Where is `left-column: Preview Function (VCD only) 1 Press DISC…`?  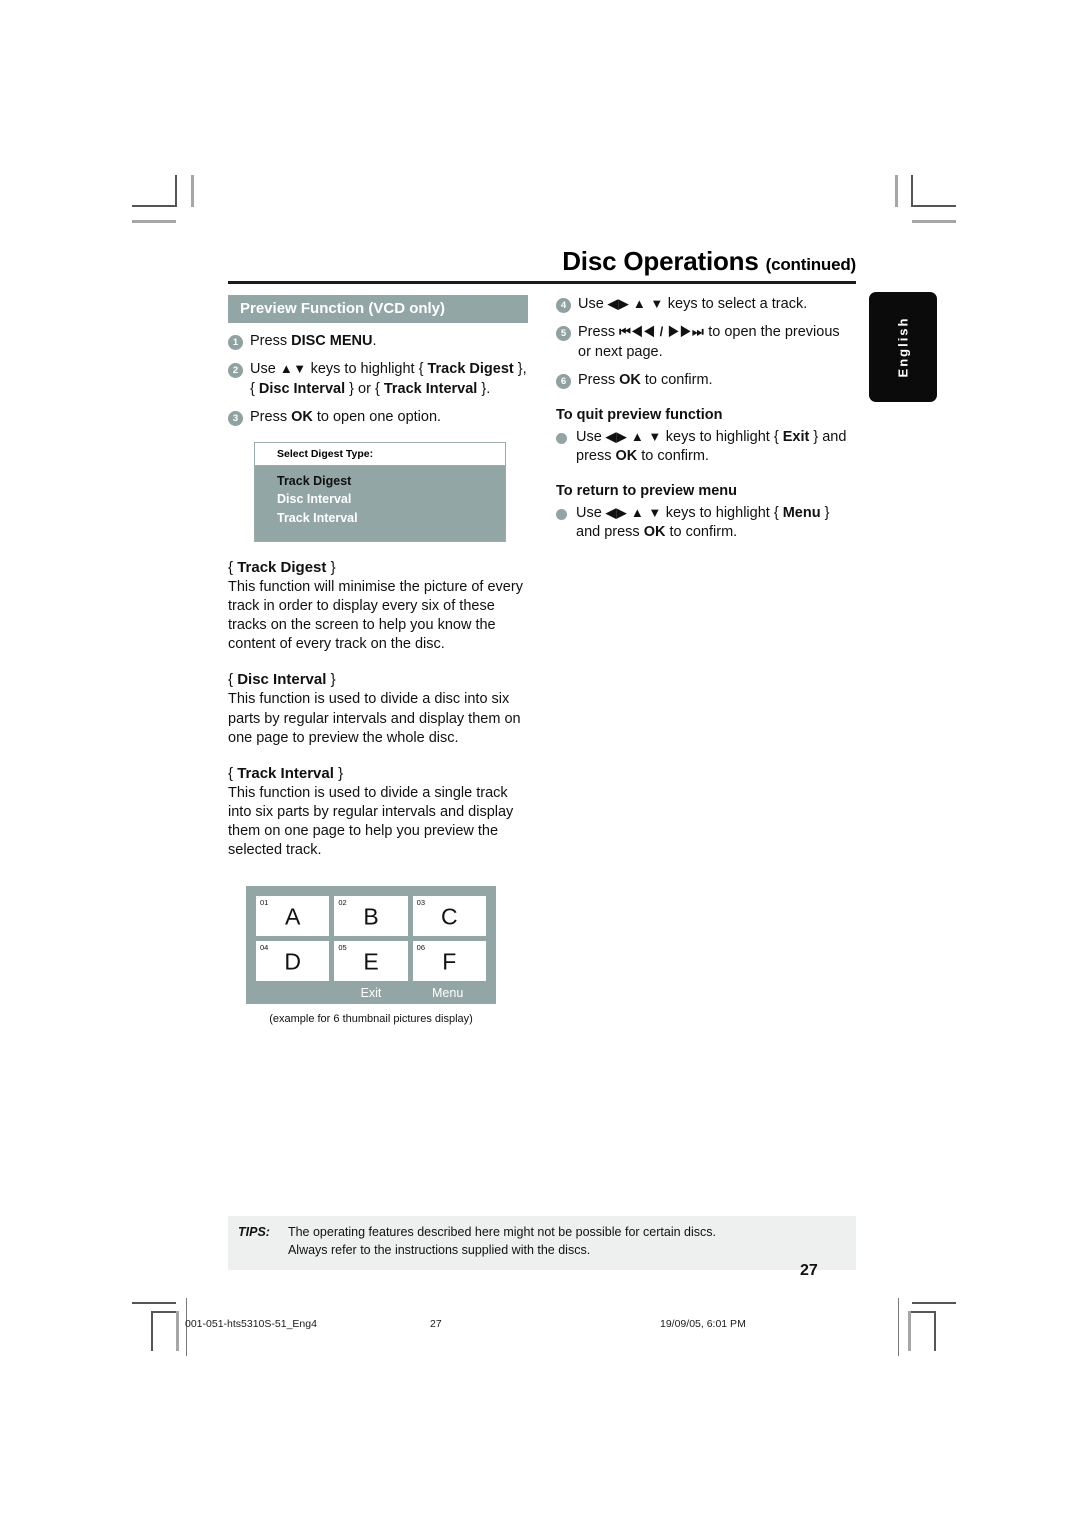 left-column: Preview Function (VCD only) 1 Press DISC… is located at coordinates (378, 660).